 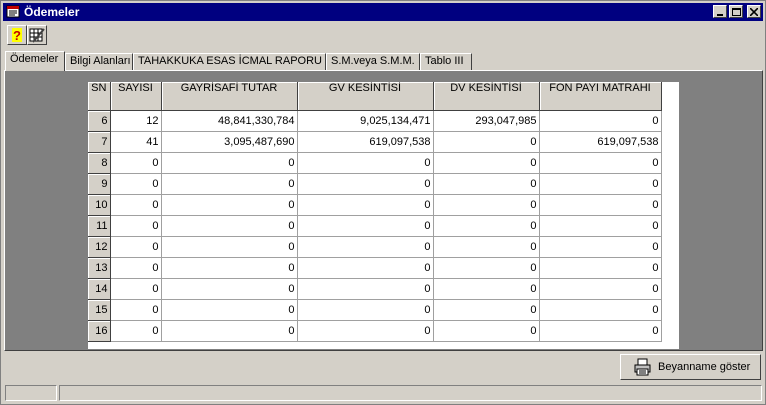 I want to click on table-row: 16 0 0 0 0 0, so click(x=375, y=331).